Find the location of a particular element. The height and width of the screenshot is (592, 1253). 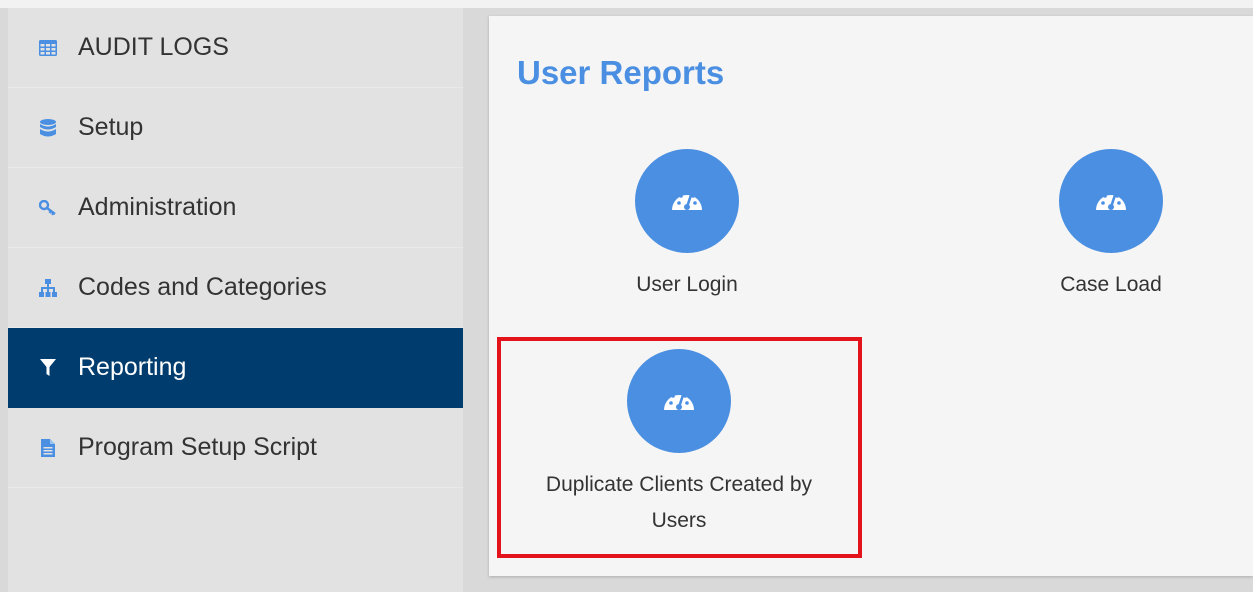

report-case-load: Case Load is located at coordinates (1092, 226).